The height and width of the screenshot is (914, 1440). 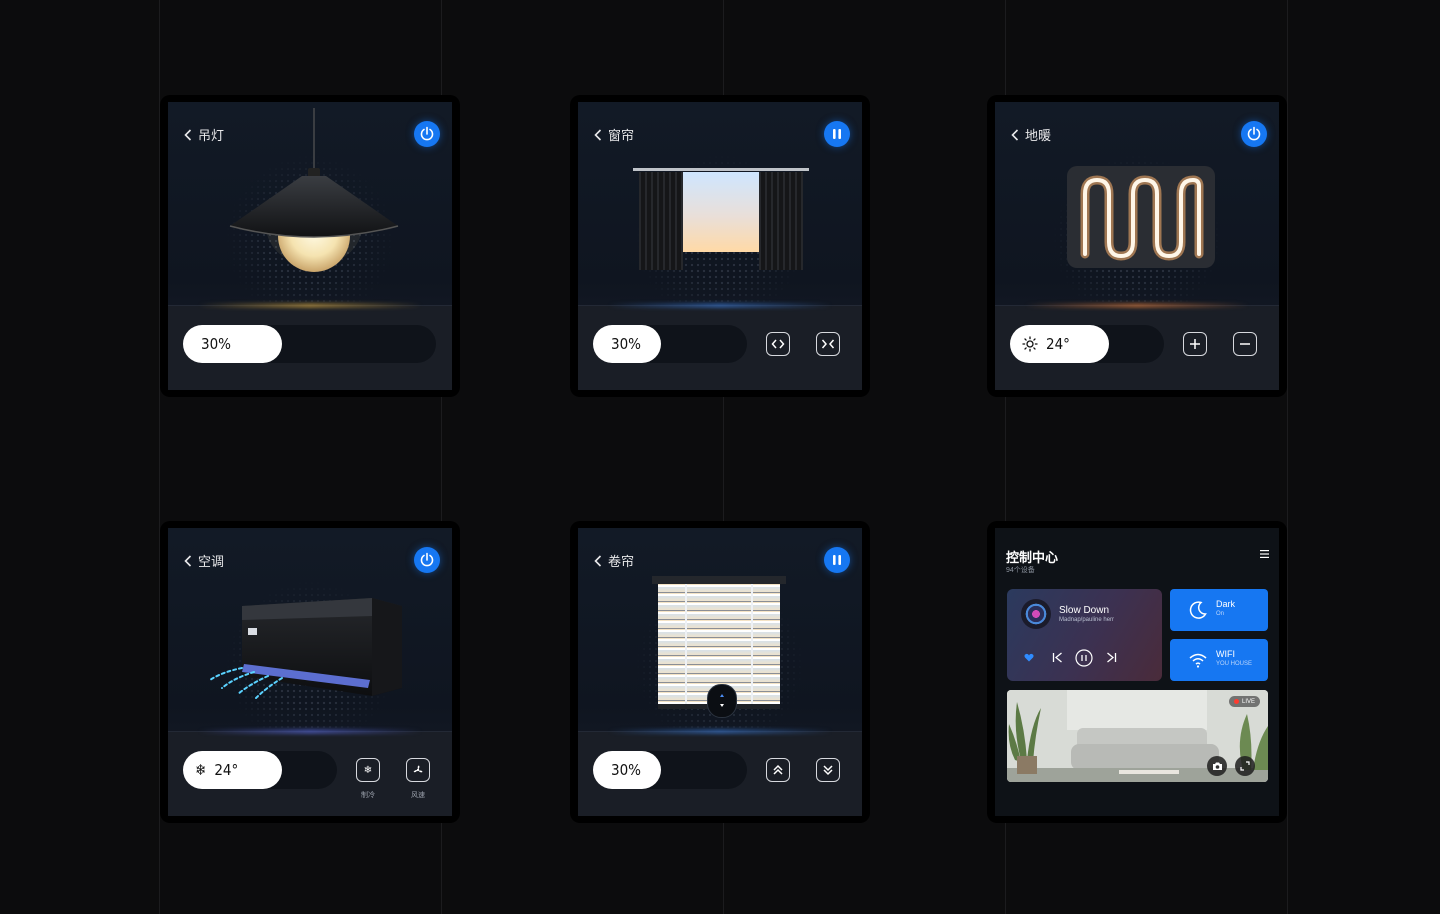 I want to click on ac-temperature-slider: ❄ 24°, so click(x=260, y=770).